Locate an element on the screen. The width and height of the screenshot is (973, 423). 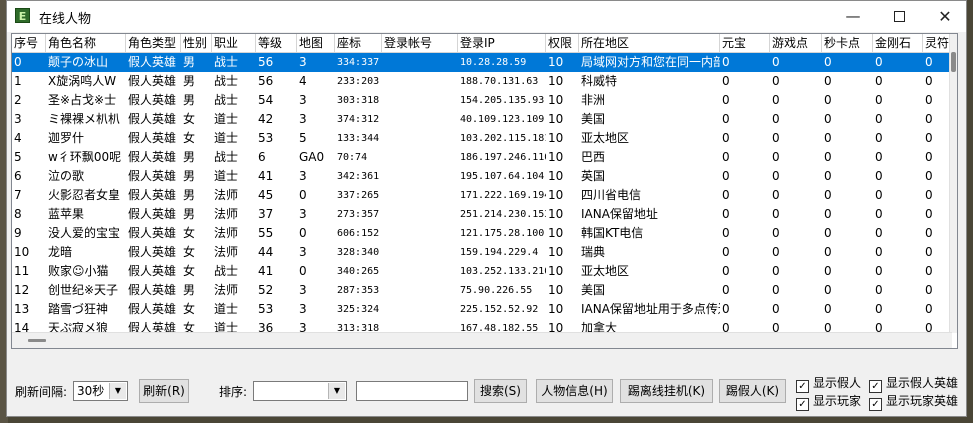
show-player-checkbox: ✓ 显示玩家 is located at coordinates (829, 402).